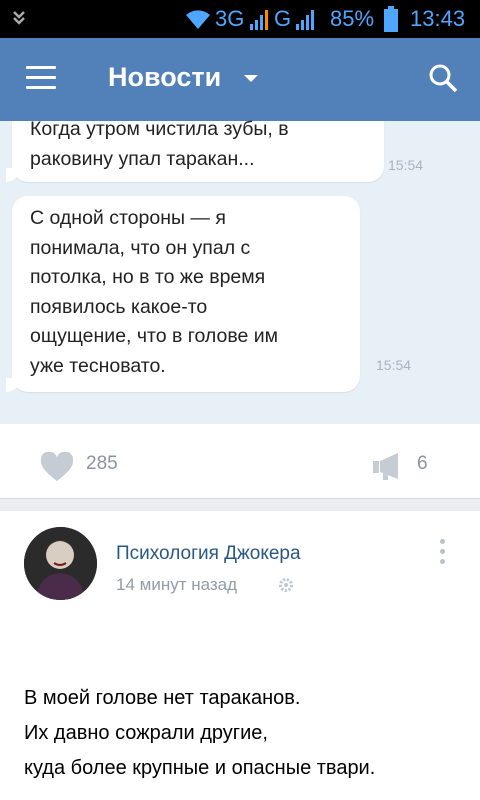  I want to click on network-type-2: G, so click(283, 18).